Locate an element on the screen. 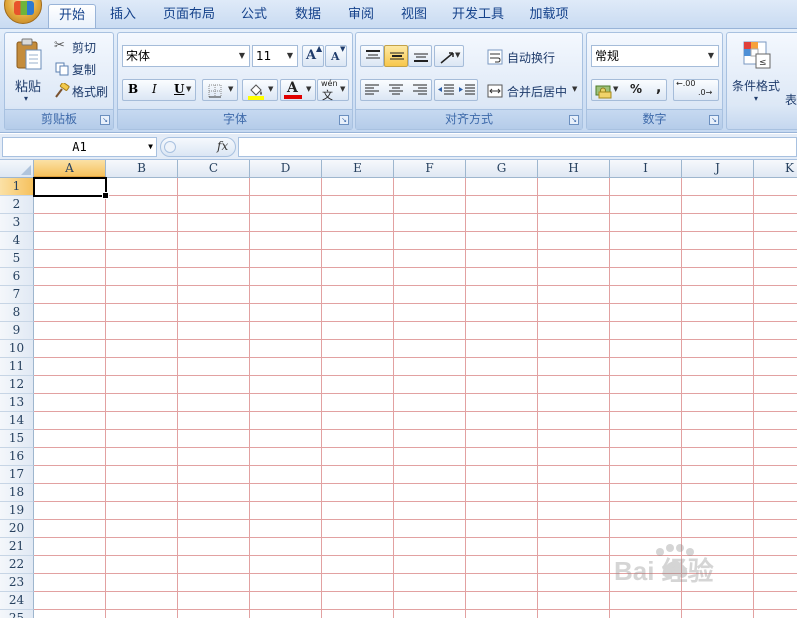 Image resolution: width=797 pixels, height=618 pixels. decrease-indent-icon is located at coordinates (446, 90).